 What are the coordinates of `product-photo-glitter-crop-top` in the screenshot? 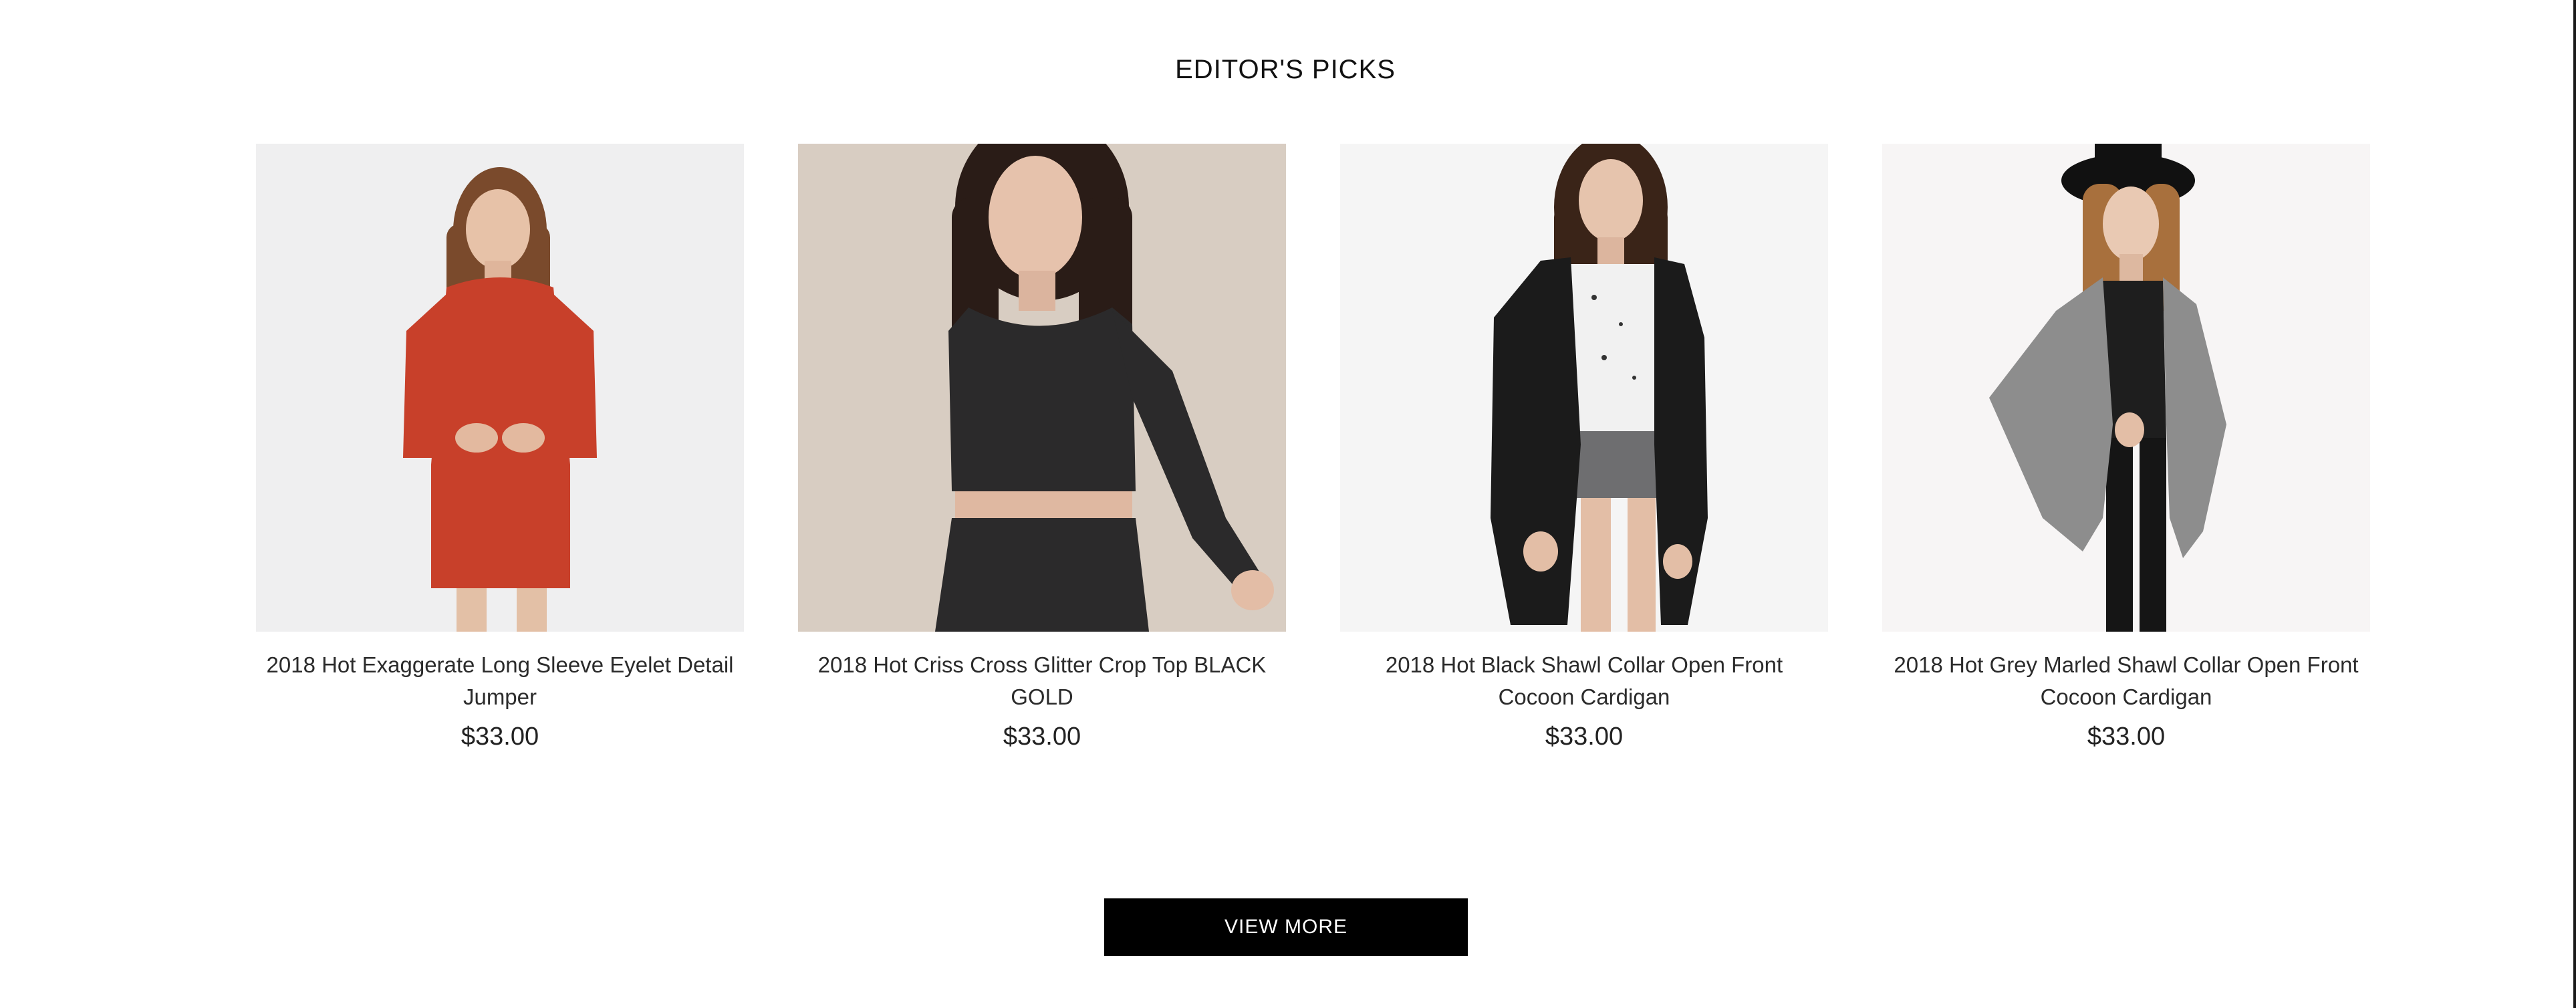 It's located at (1042, 388).